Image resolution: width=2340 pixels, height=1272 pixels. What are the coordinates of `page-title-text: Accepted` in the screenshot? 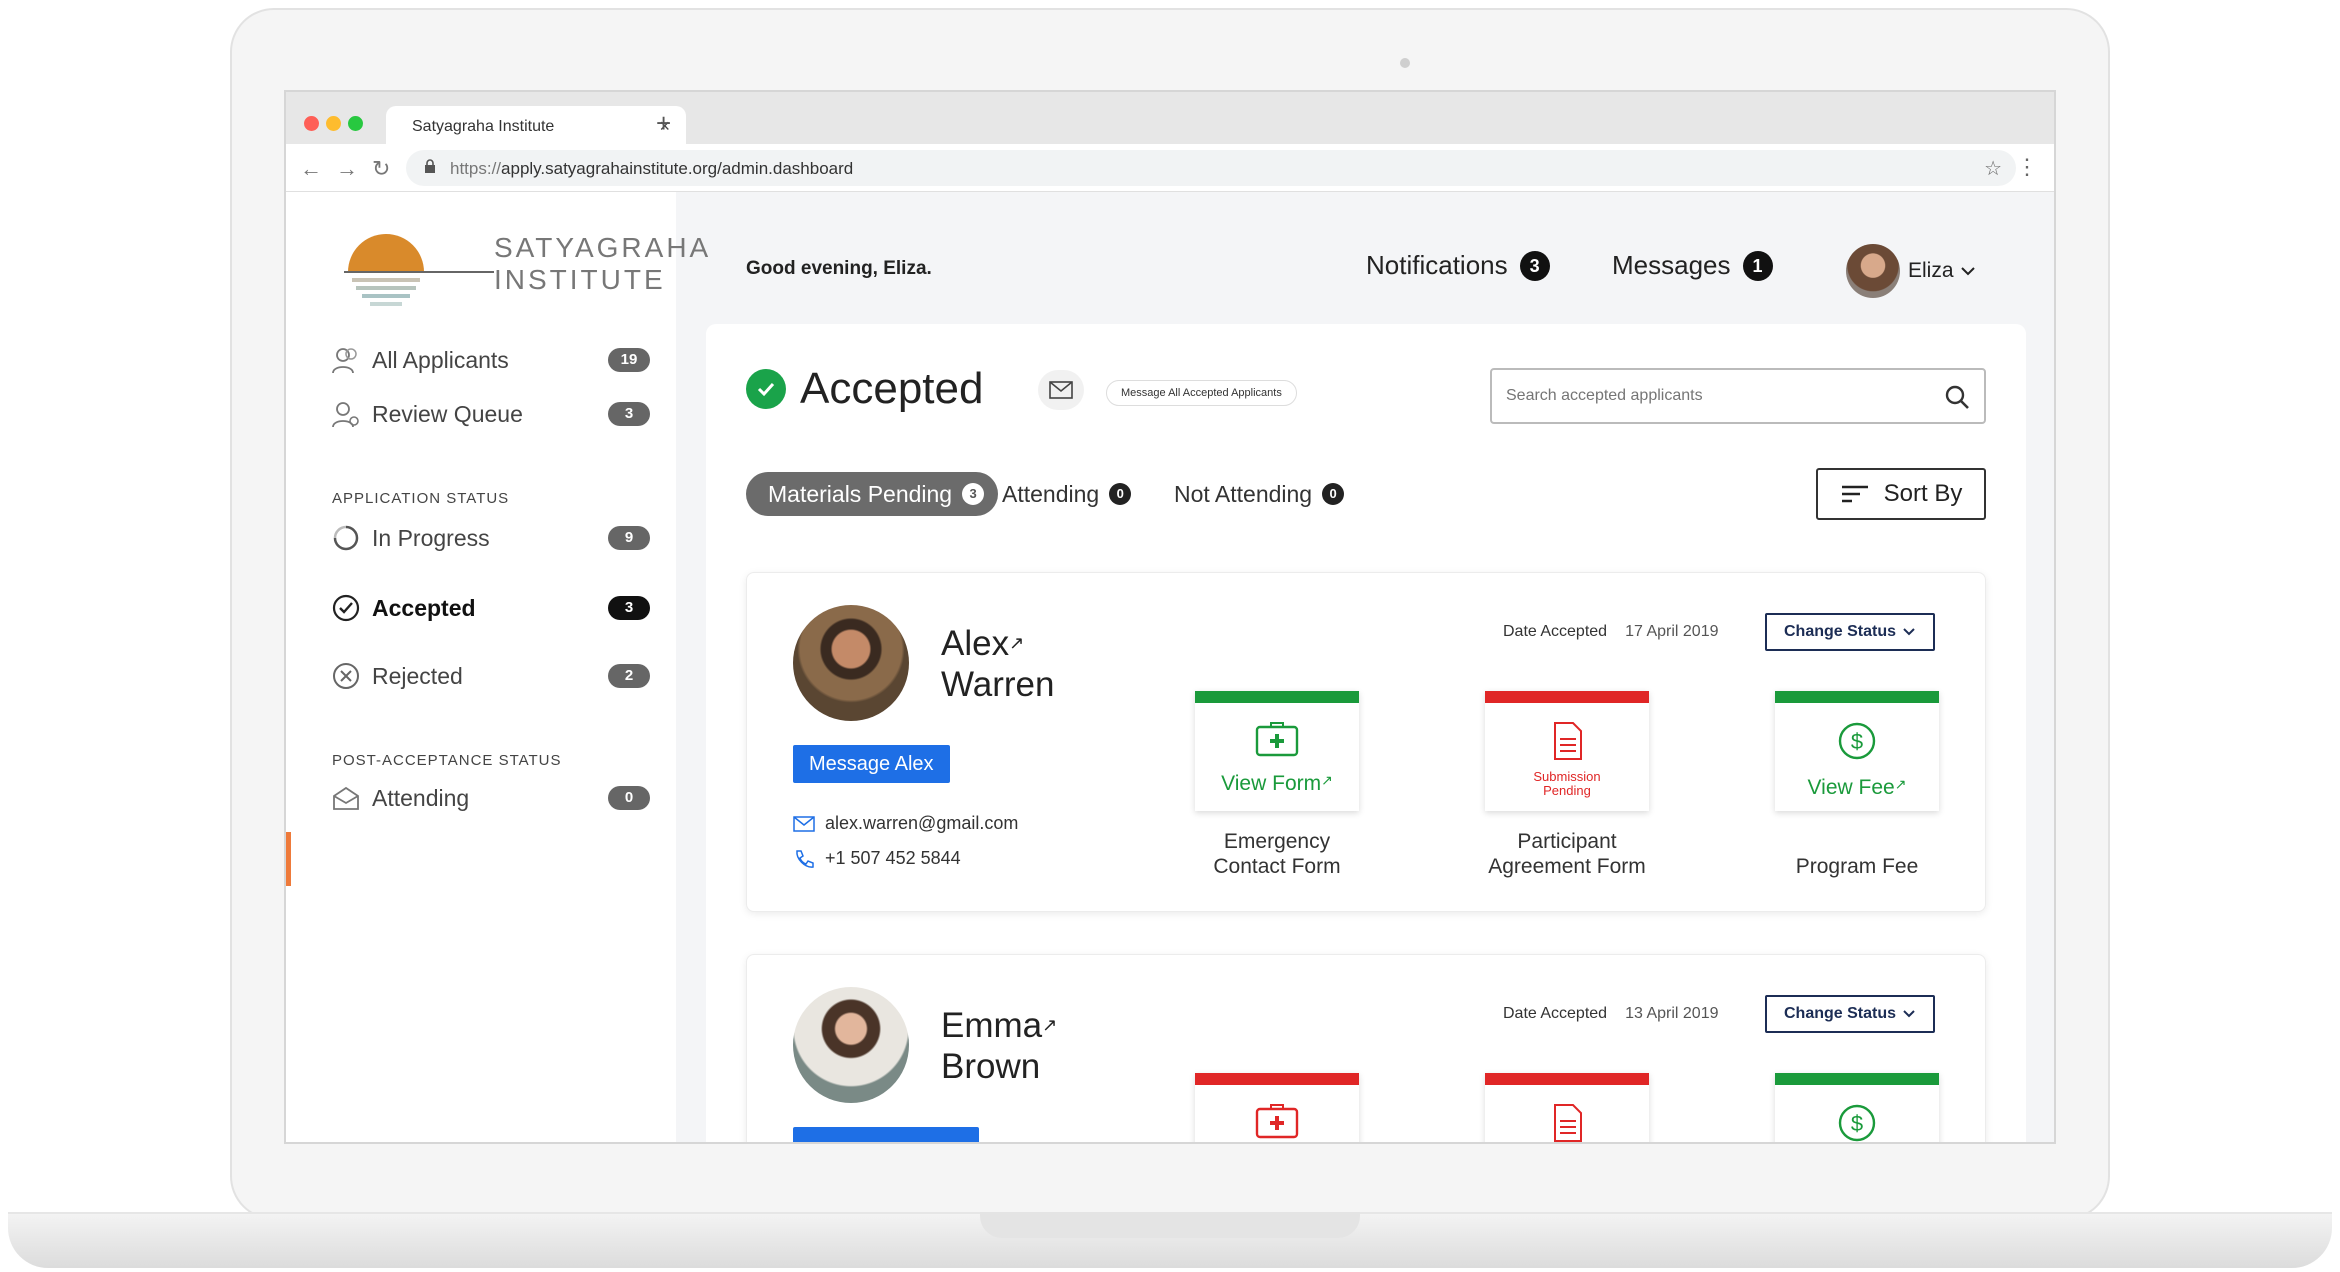 It's located at (892, 388).